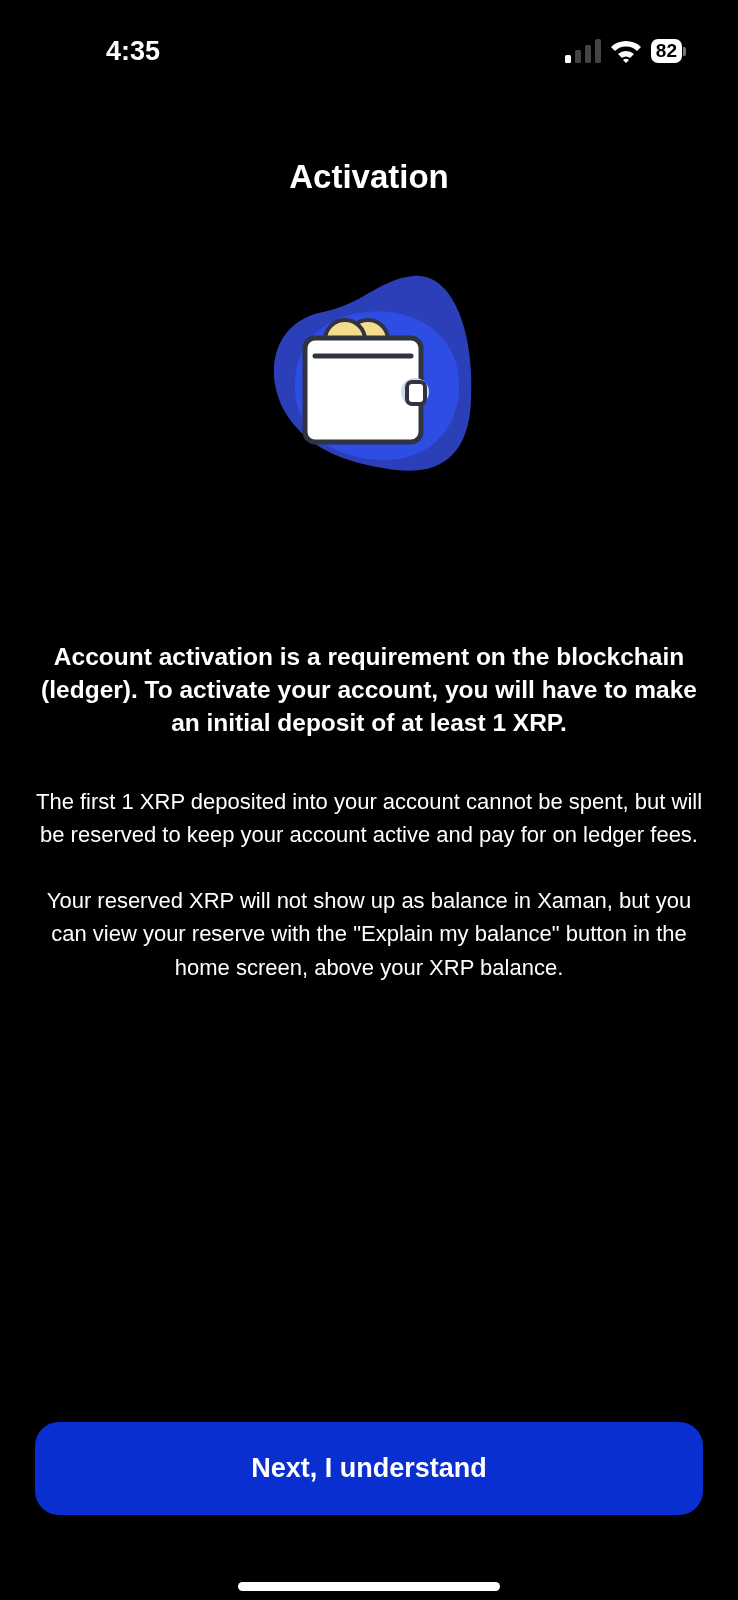 The height and width of the screenshot is (1600, 738). I want to click on screen-title: Activation, so click(369, 177).